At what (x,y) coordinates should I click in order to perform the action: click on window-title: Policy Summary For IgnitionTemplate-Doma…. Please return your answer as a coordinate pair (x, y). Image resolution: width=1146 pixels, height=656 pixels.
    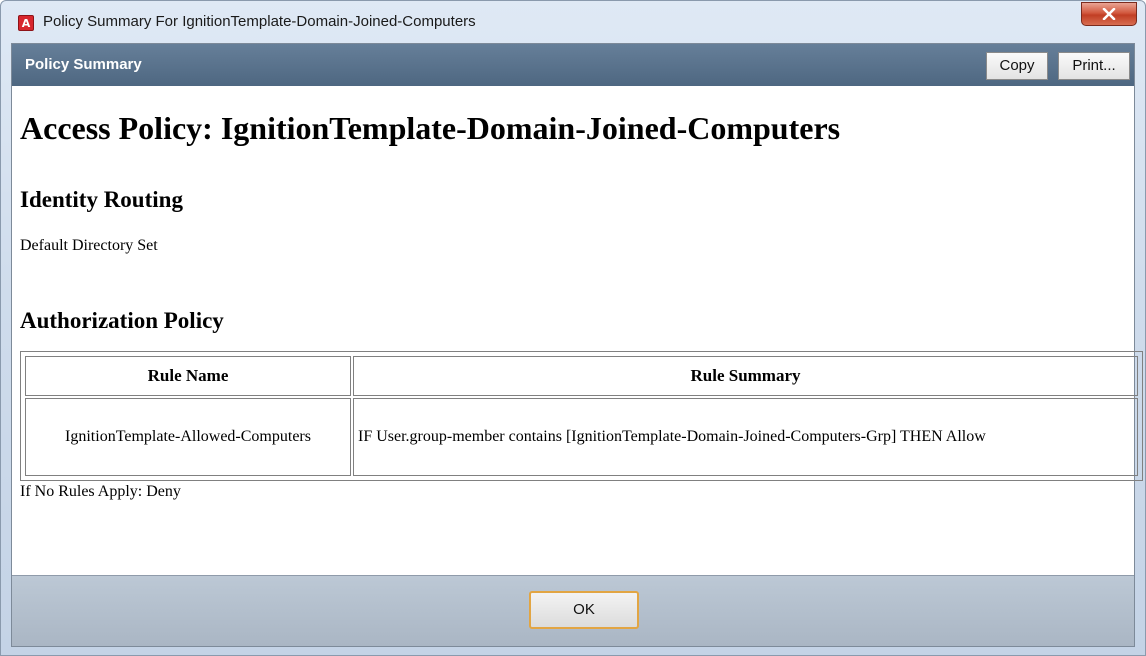
    Looking at the image, I should click on (259, 21).